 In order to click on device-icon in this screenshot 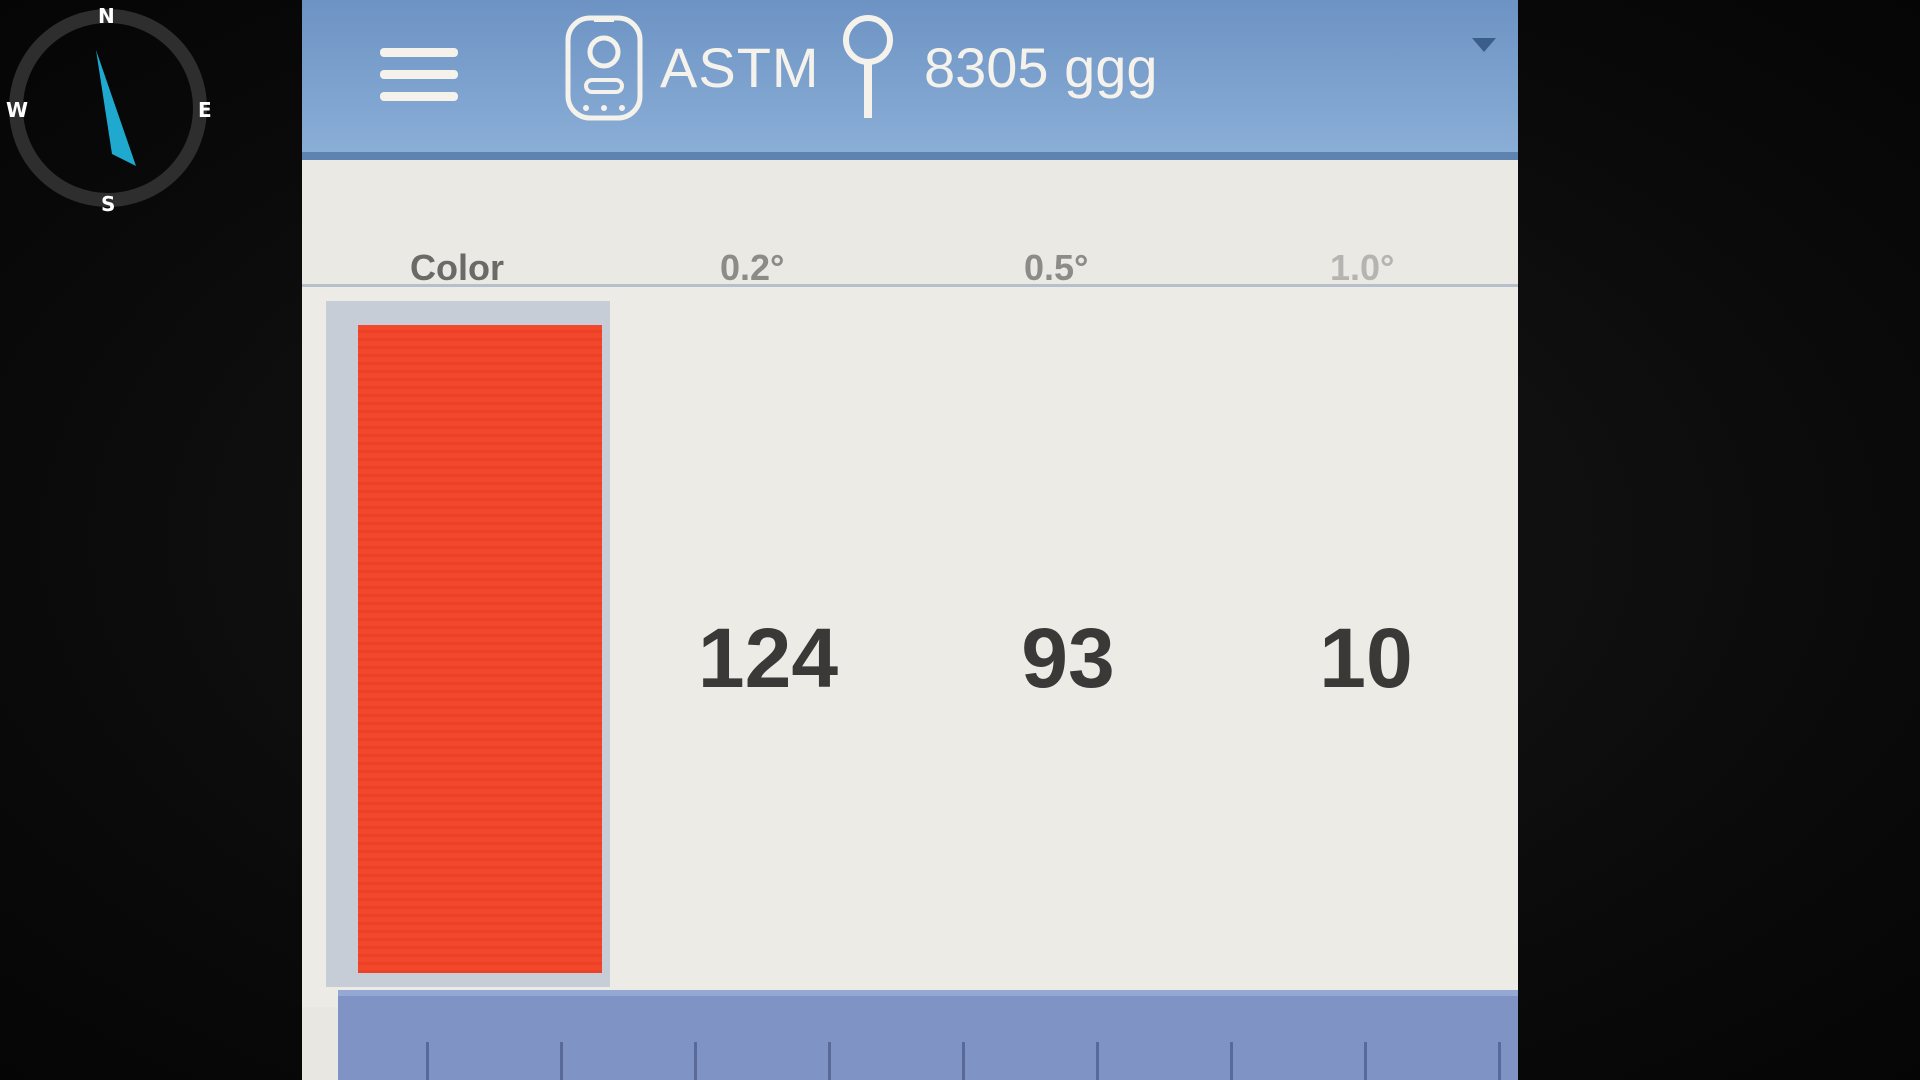, I will do `click(604, 68)`.